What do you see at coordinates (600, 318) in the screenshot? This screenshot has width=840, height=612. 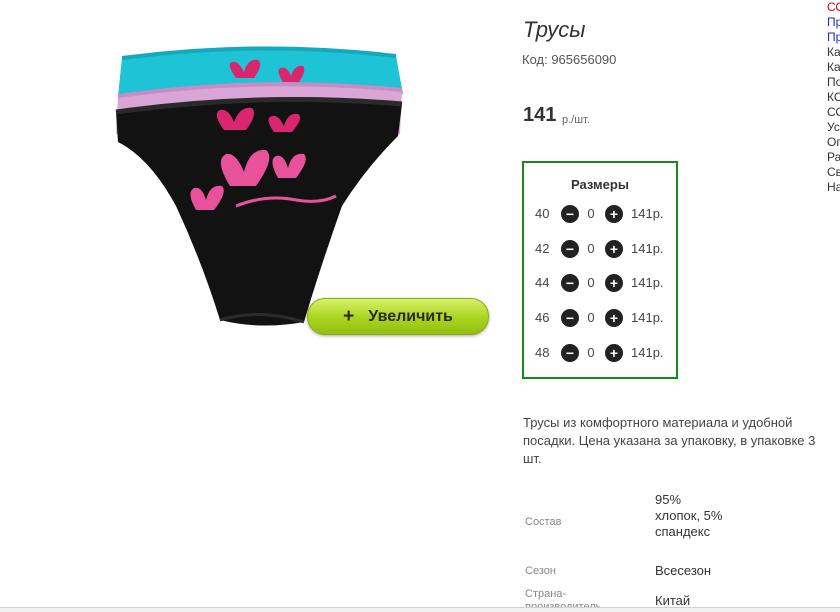 I see `size-row: 46 − 0 + 141р.` at bounding box center [600, 318].